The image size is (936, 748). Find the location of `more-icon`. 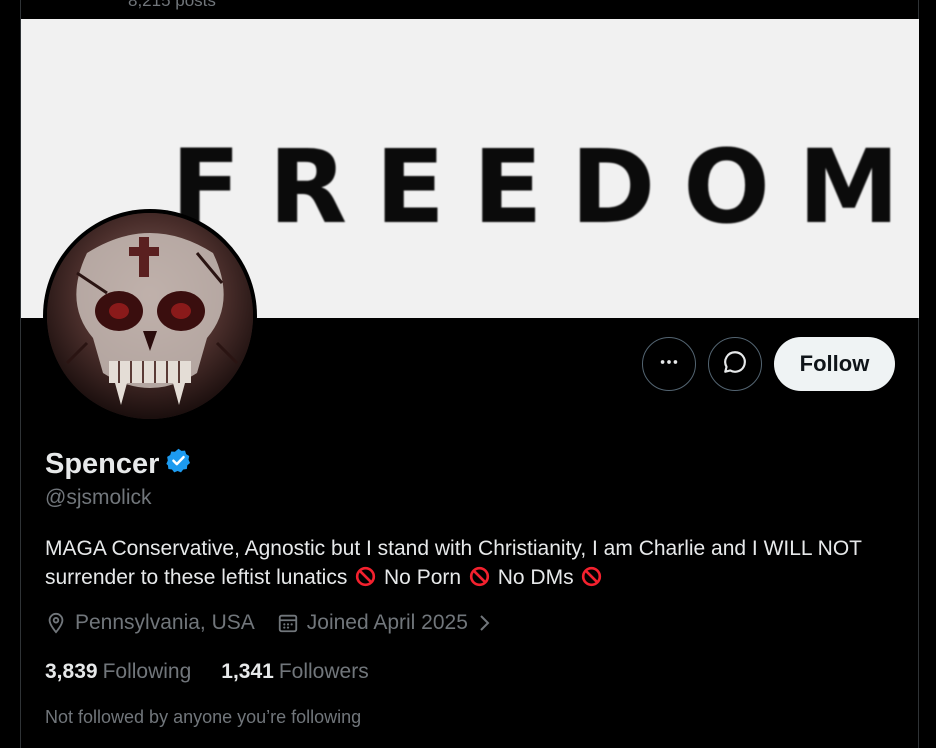

more-icon is located at coordinates (669, 364).